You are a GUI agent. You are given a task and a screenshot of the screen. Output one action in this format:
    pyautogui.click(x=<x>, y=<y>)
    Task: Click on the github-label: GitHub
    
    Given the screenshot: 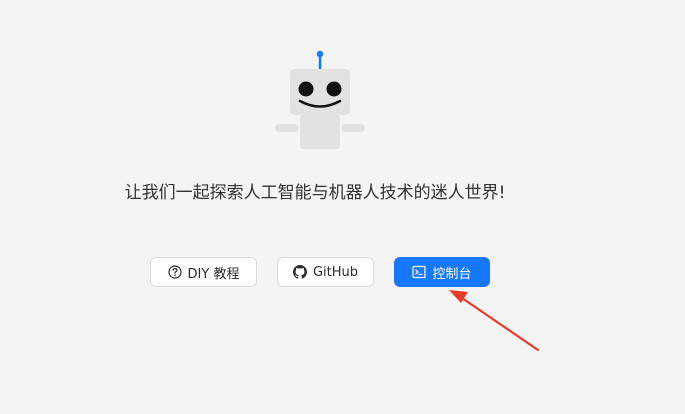 What is the action you would take?
    pyautogui.click(x=335, y=272)
    